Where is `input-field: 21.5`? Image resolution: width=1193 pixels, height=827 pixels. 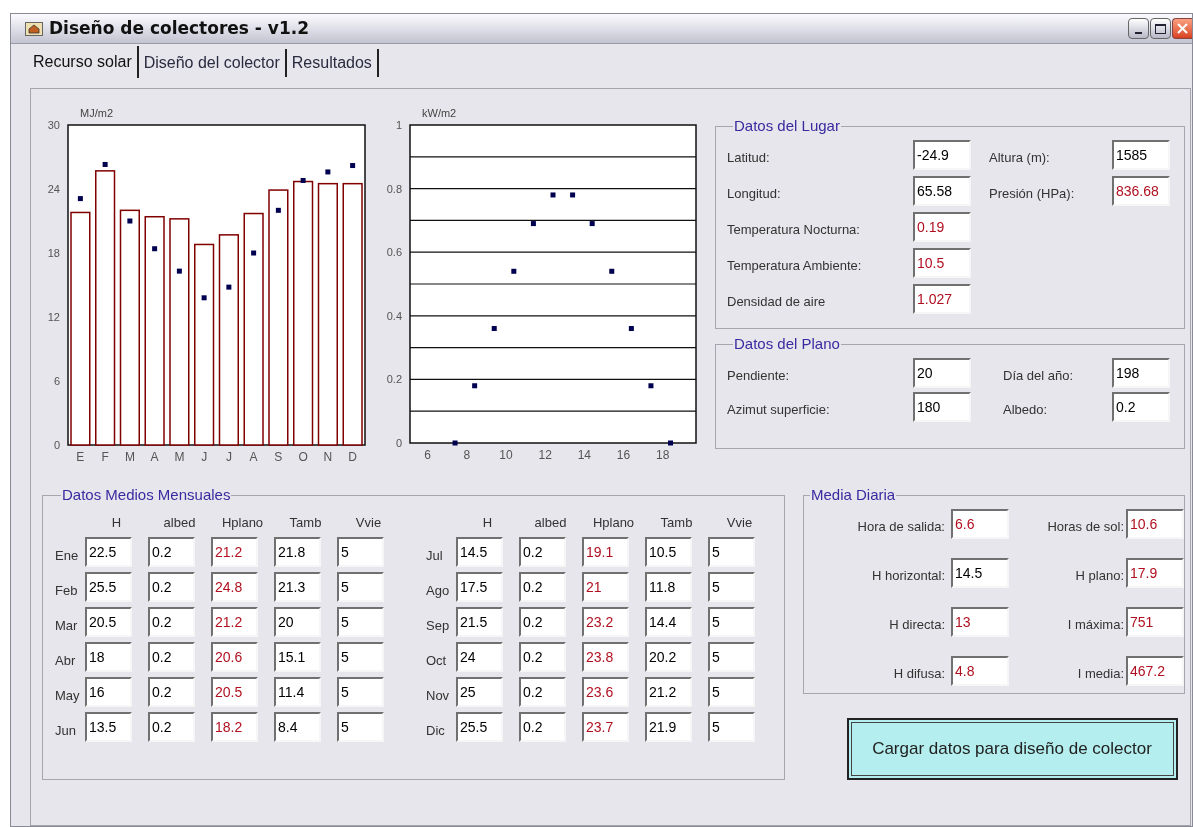 input-field: 21.5 is located at coordinates (479, 622).